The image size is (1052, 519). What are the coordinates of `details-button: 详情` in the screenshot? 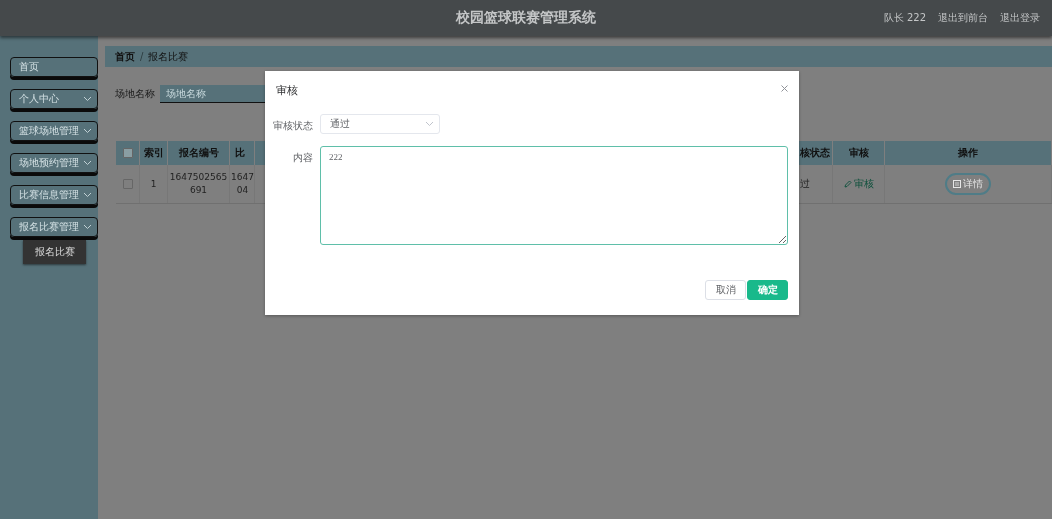 It's located at (968, 184).